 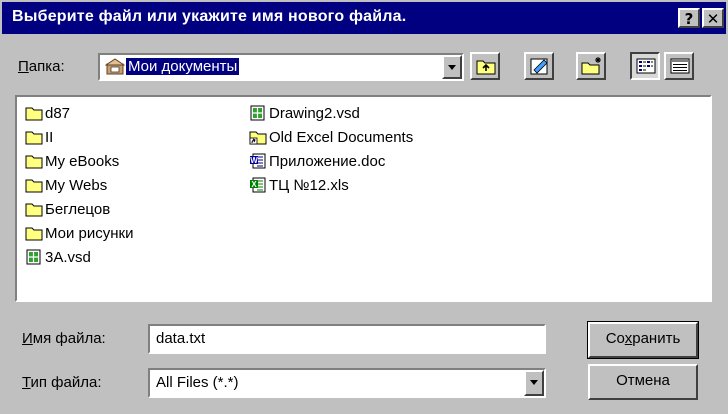 I want to click on details-view-icon, so click(x=680, y=66).